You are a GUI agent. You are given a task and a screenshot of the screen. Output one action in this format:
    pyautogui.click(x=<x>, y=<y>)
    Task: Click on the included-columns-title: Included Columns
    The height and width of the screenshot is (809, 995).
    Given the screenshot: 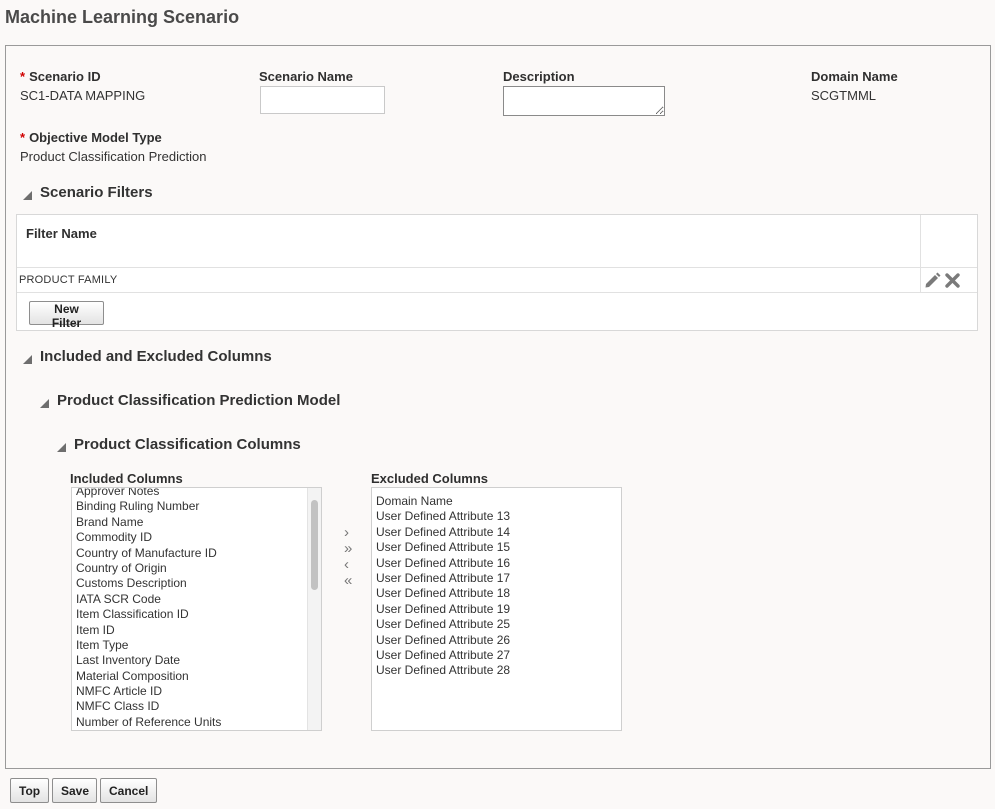 What is the action you would take?
    pyautogui.click(x=126, y=478)
    